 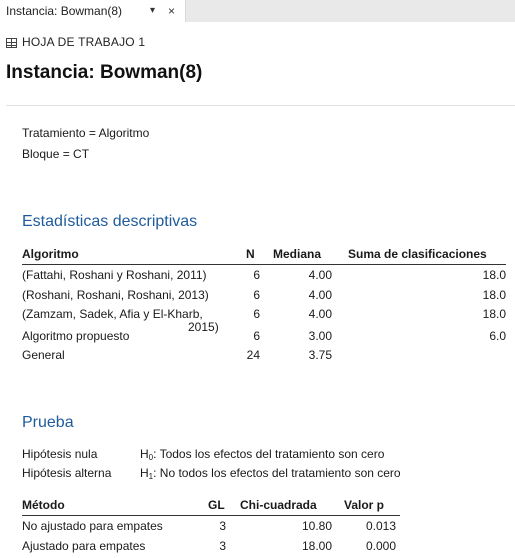 What do you see at coordinates (203, 327) in the screenshot?
I see `table-cell-algoritmo-cont: 2015)` at bounding box center [203, 327].